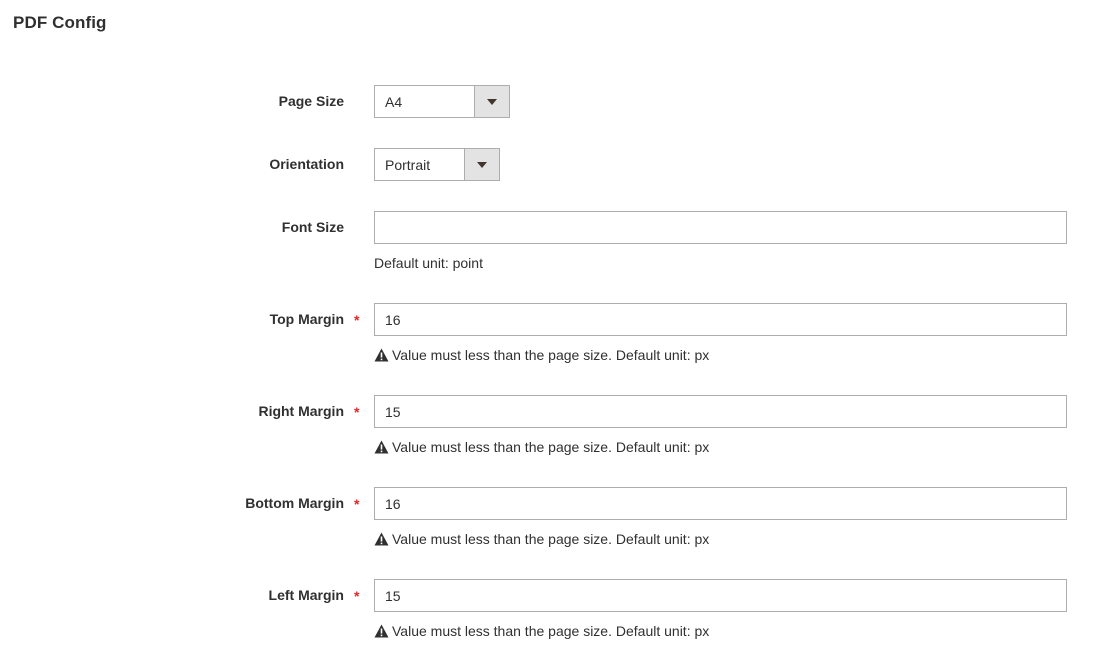 The width and height of the screenshot is (1100, 653). Describe the element at coordinates (720, 319) in the screenshot. I see `top-margin-input` at that location.